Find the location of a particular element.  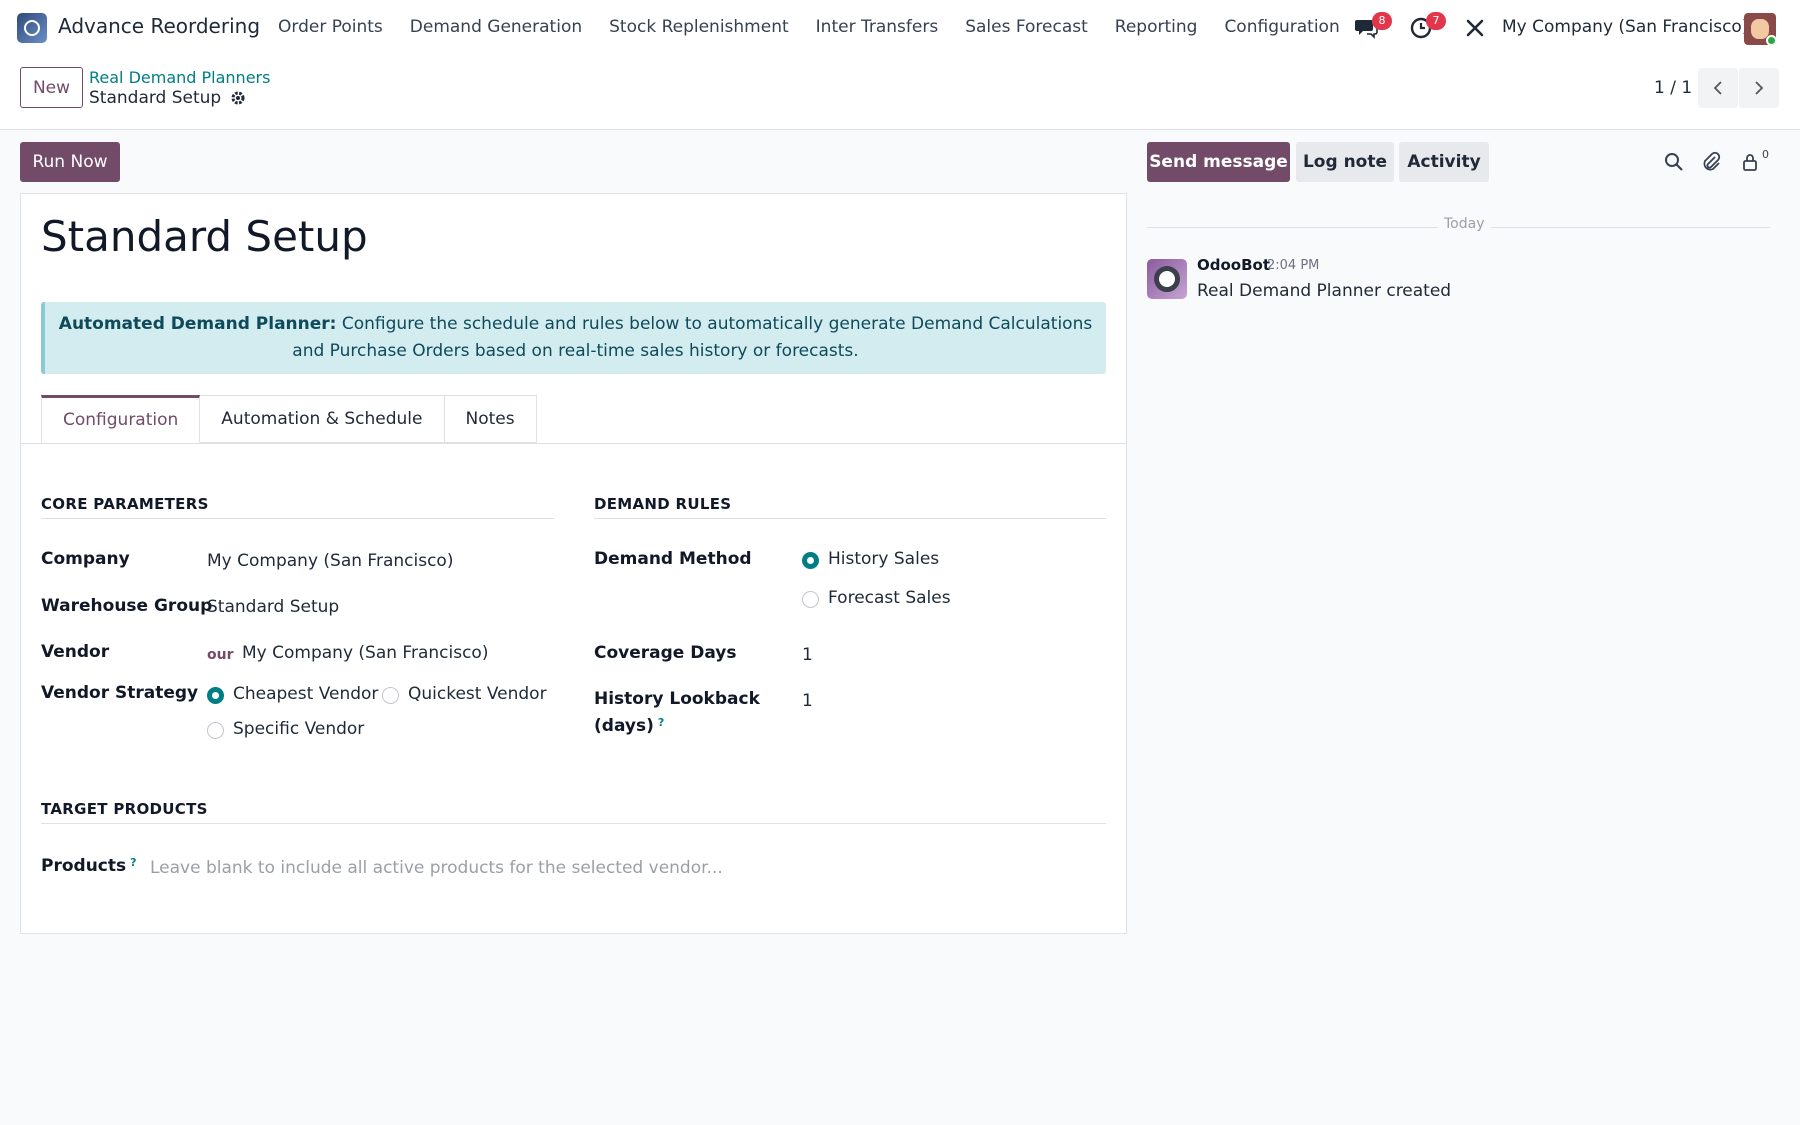

history-sales-option: History Sales is located at coordinates (883, 559).